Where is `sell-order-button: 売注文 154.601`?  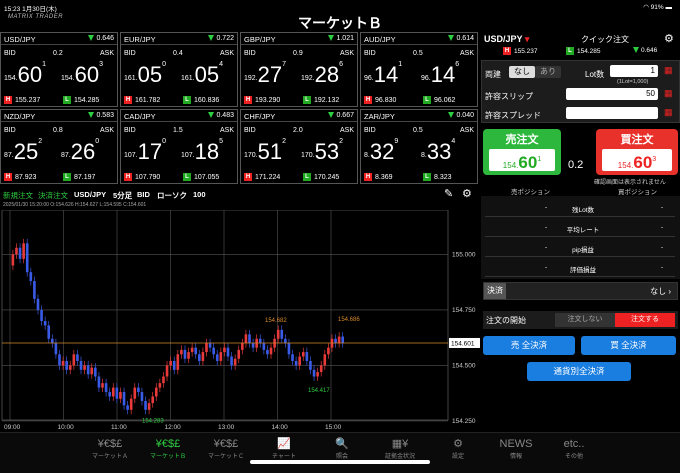 sell-order-button: 売注文 154.601 is located at coordinates (522, 152).